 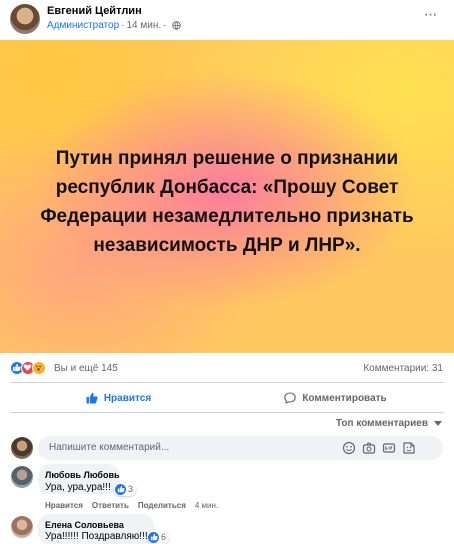 I want to click on gif-icon, so click(x=389, y=448).